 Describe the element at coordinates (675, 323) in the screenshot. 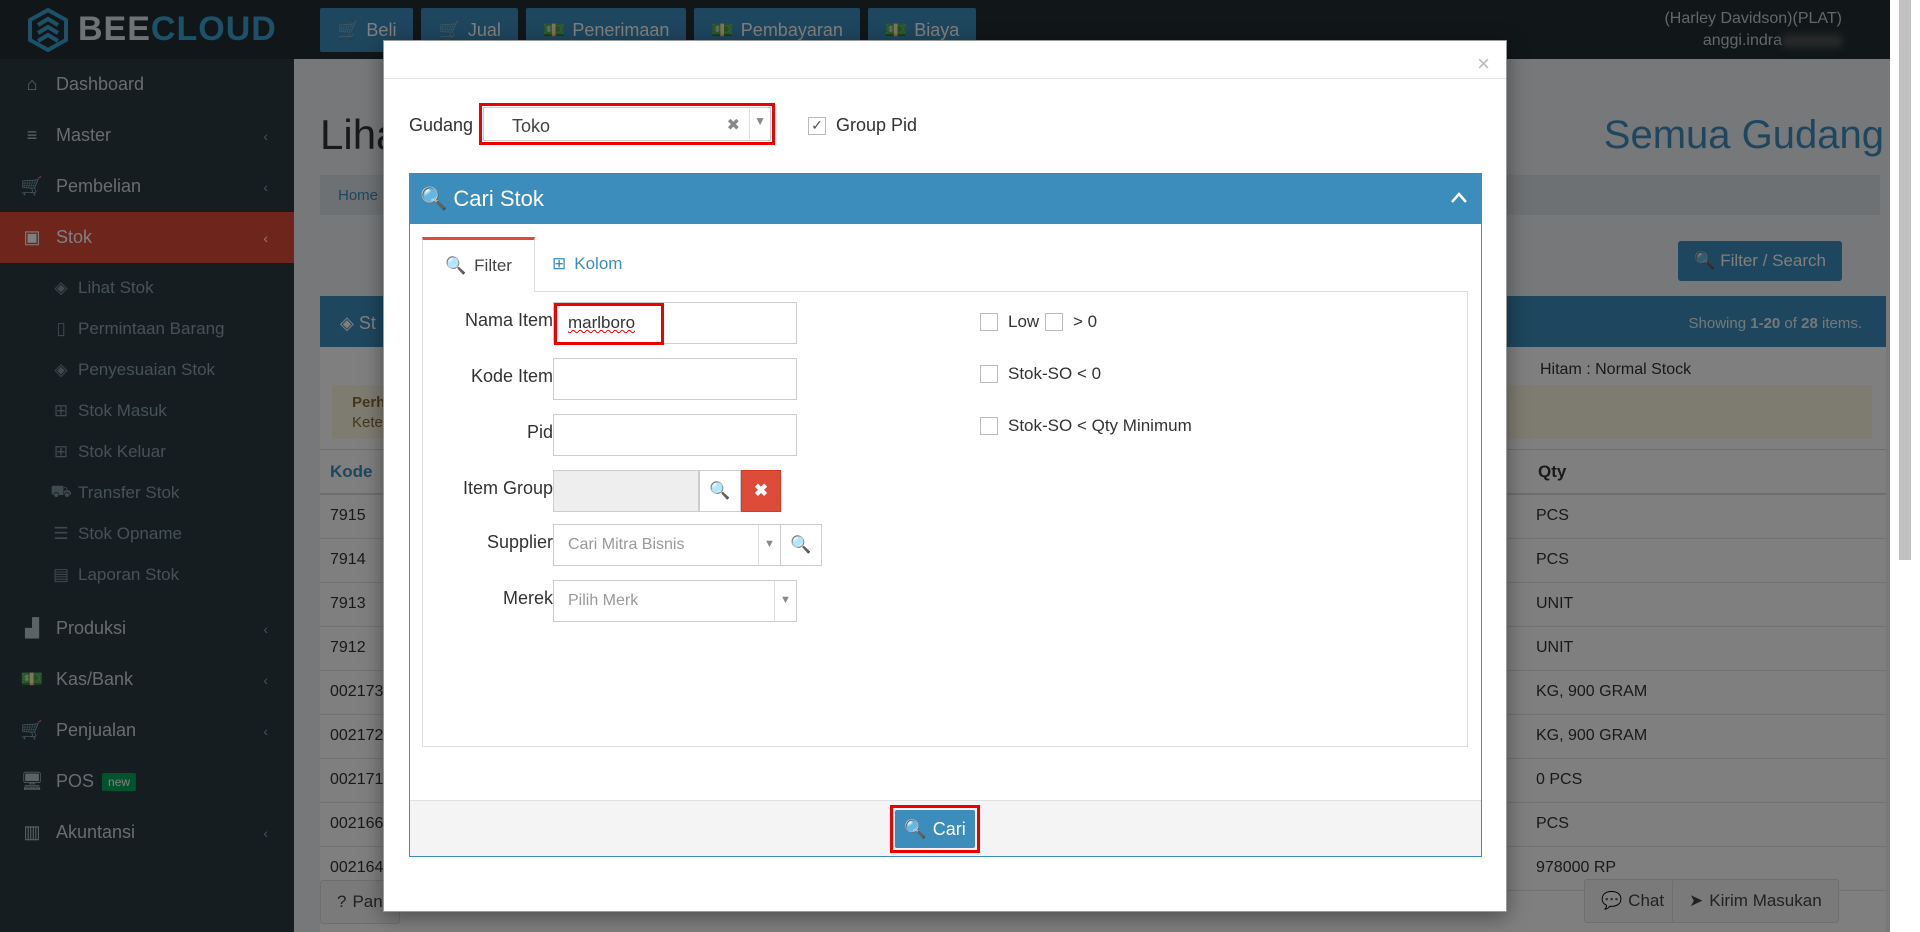

I see `nama-item-input: marlboro` at that location.